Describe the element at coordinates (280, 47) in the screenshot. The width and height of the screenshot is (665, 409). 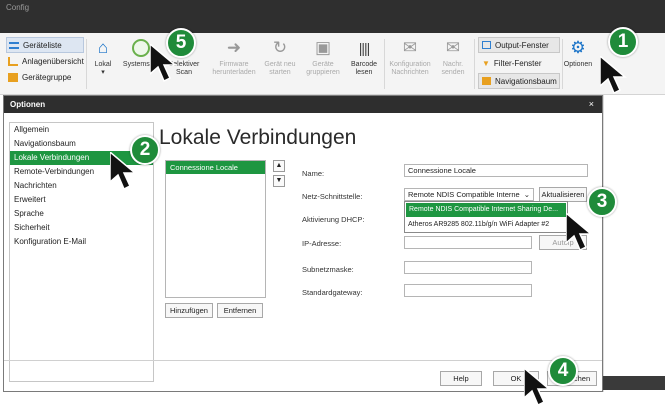
I see `restart-icon: ↻` at that location.